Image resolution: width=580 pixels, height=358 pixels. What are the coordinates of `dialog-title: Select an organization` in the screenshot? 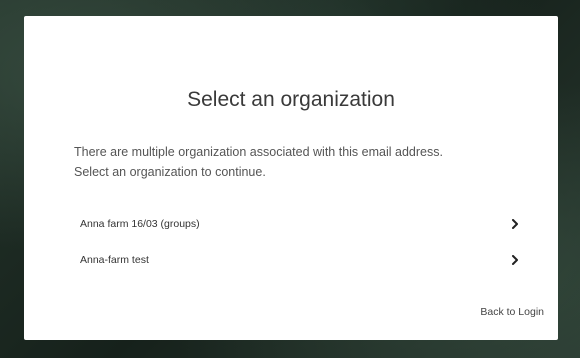 It's located at (291, 99).